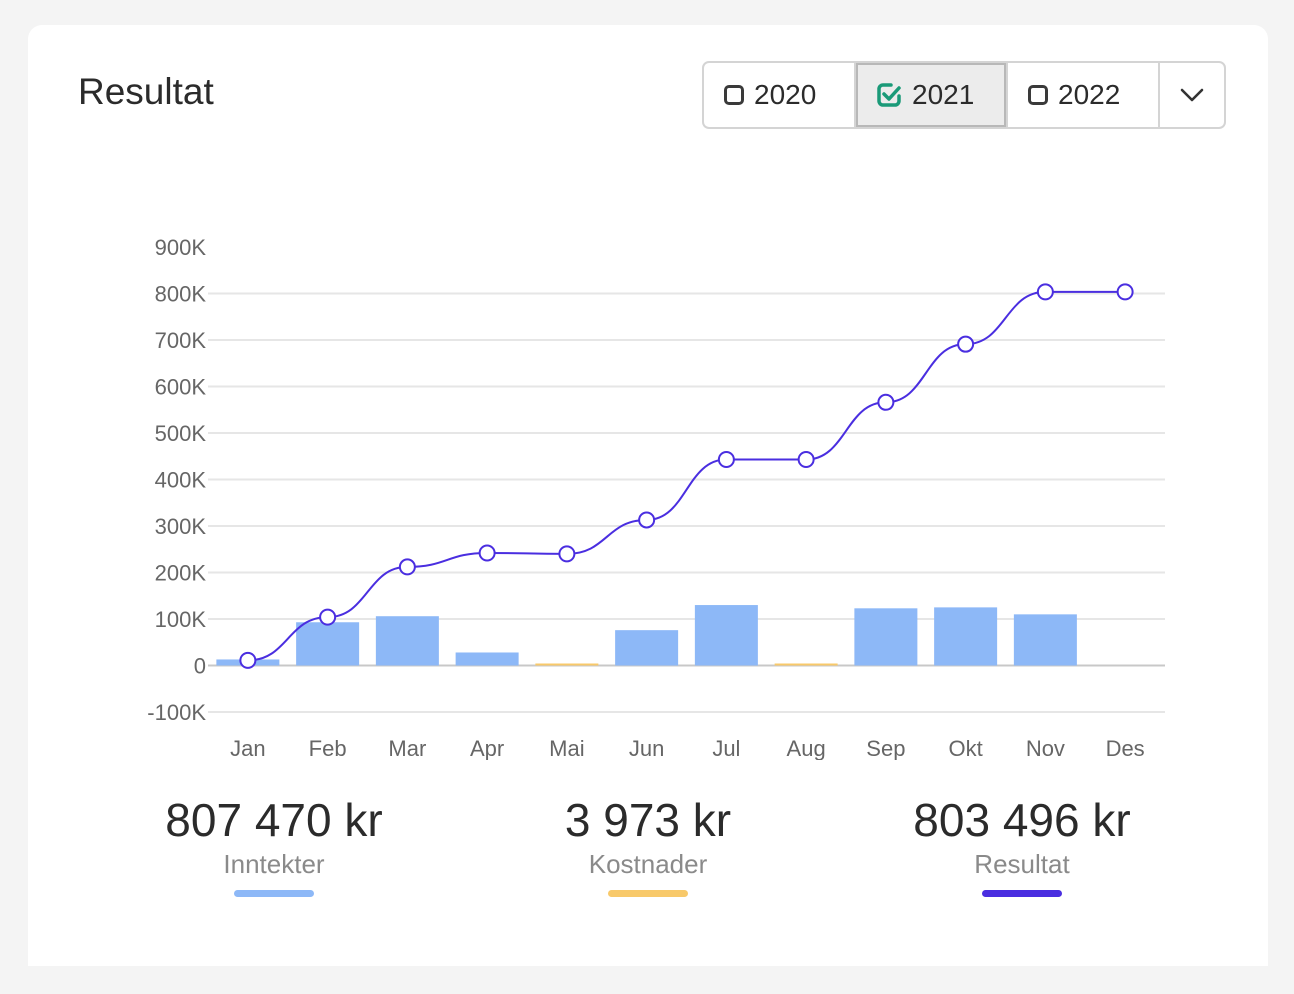  I want to click on x-tick-label: Mai, so click(566, 748).